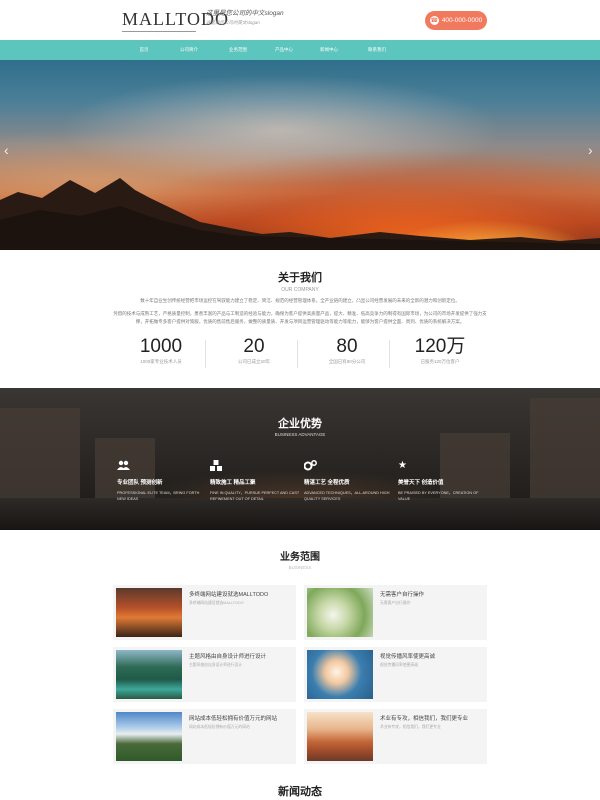 This screenshot has height=800, width=600. What do you see at coordinates (204, 612) in the screenshot?
I see `service-card: 多终端网站建设就选MALLTODO 多终端网站建设就选MALLTODO` at bounding box center [204, 612].